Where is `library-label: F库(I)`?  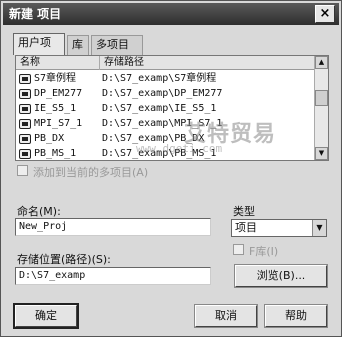 library-label: F库(I) is located at coordinates (264, 251).